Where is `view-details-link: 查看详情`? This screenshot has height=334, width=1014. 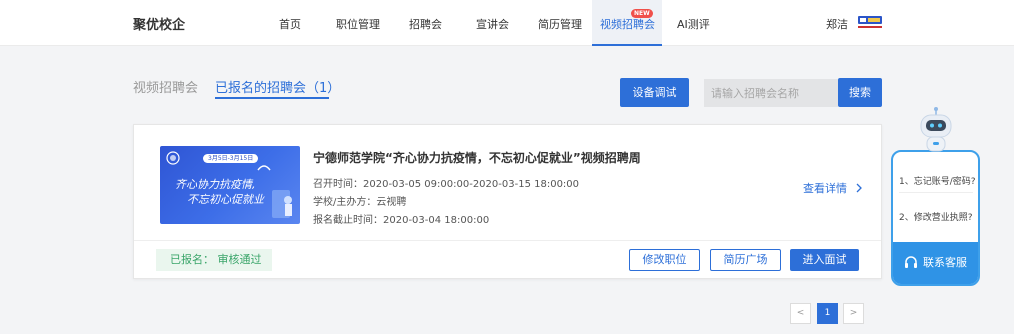 view-details-link: 查看详情 is located at coordinates (833, 188).